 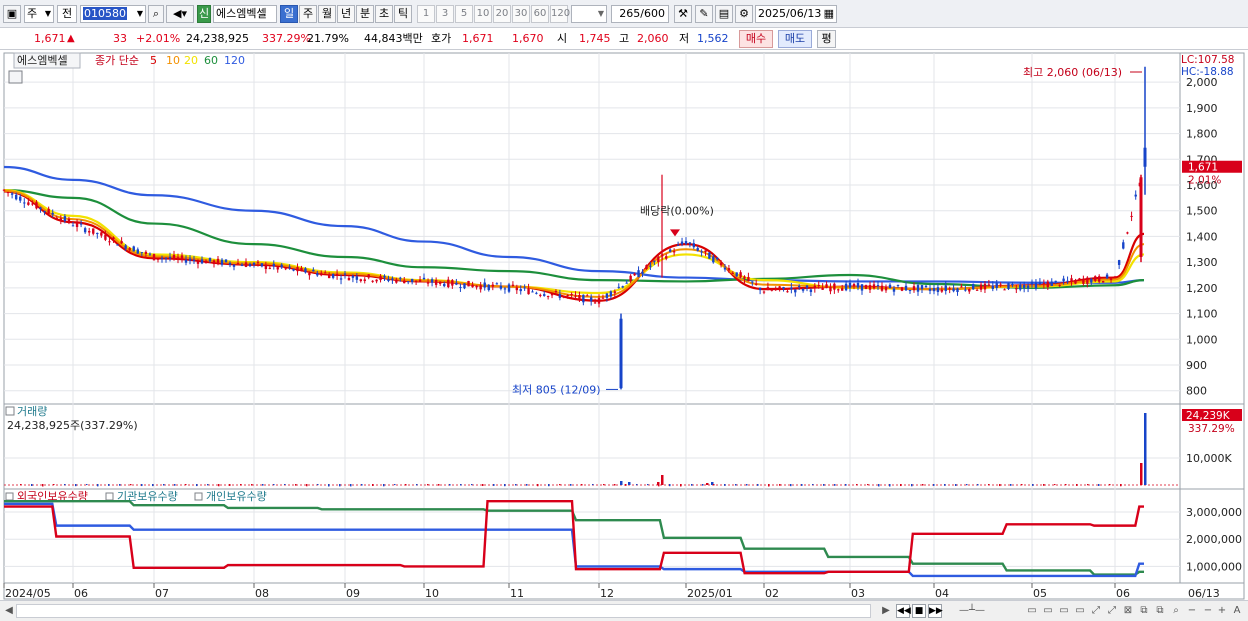 What do you see at coordinates (1112, 611) in the screenshot?
I see `expand-icon: ⤢` at bounding box center [1112, 611].